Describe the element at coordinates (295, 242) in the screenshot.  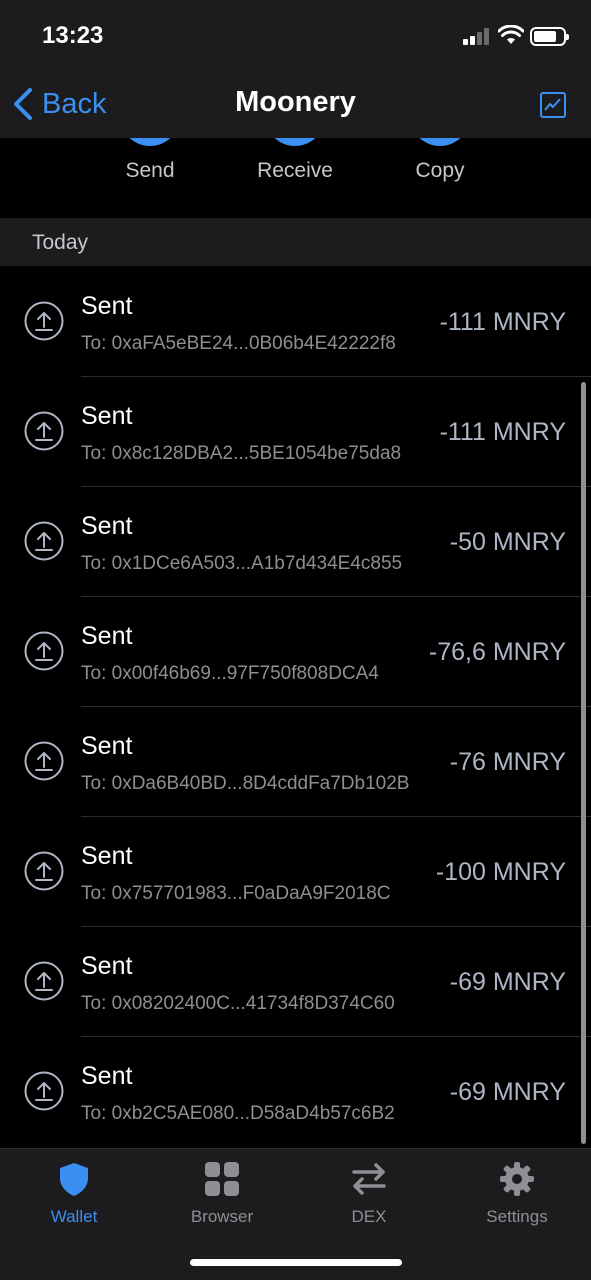
I see `section-header: Today` at that location.